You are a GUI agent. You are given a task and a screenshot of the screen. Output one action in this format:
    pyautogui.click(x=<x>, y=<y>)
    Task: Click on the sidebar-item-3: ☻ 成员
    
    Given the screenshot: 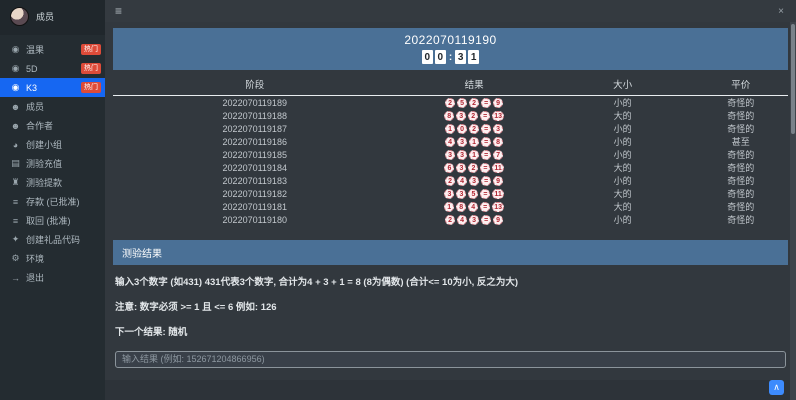 What is the action you would take?
    pyautogui.click(x=52, y=106)
    